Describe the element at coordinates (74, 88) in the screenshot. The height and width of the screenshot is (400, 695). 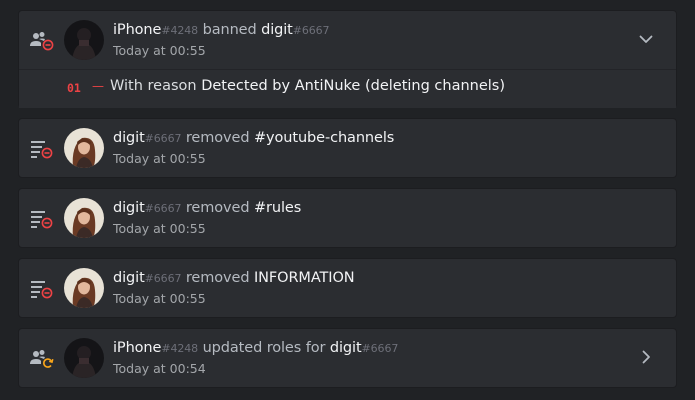
I see `detail-index: 01` at that location.